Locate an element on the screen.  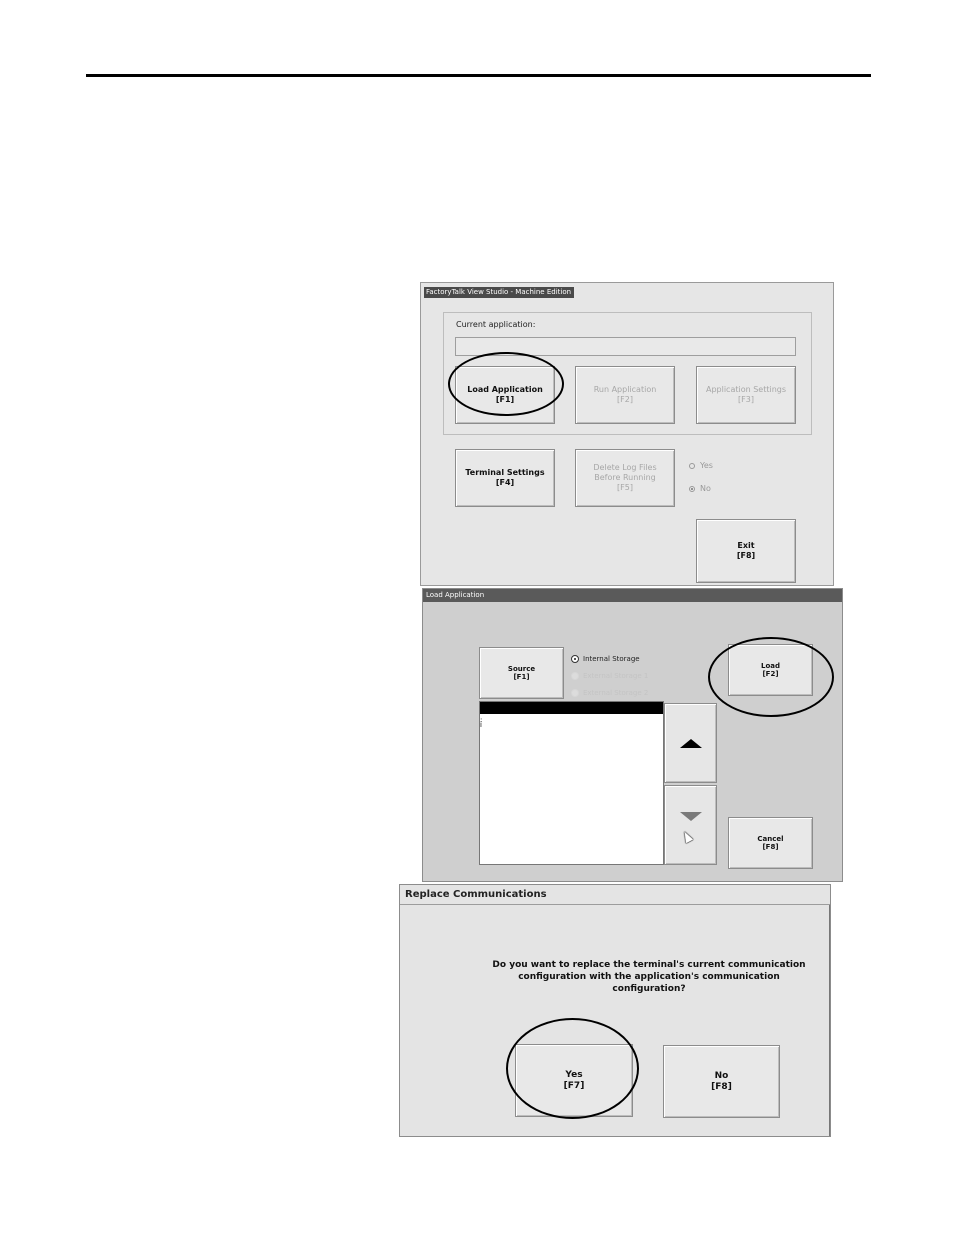
yes-key: [F7] is located at coordinates (574, 1085).